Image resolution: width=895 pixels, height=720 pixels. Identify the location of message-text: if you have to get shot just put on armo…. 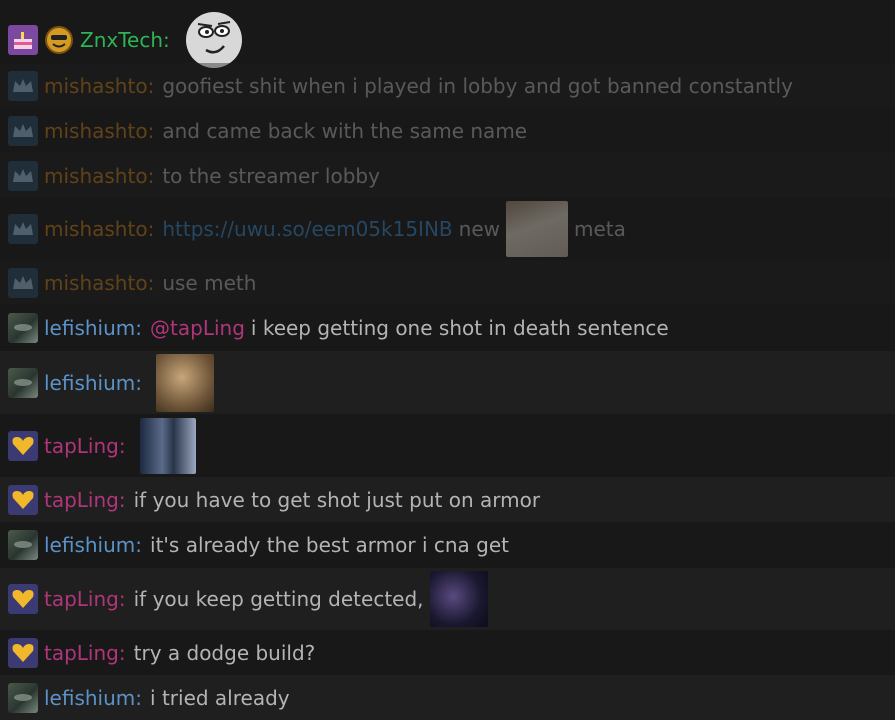
(337, 499).